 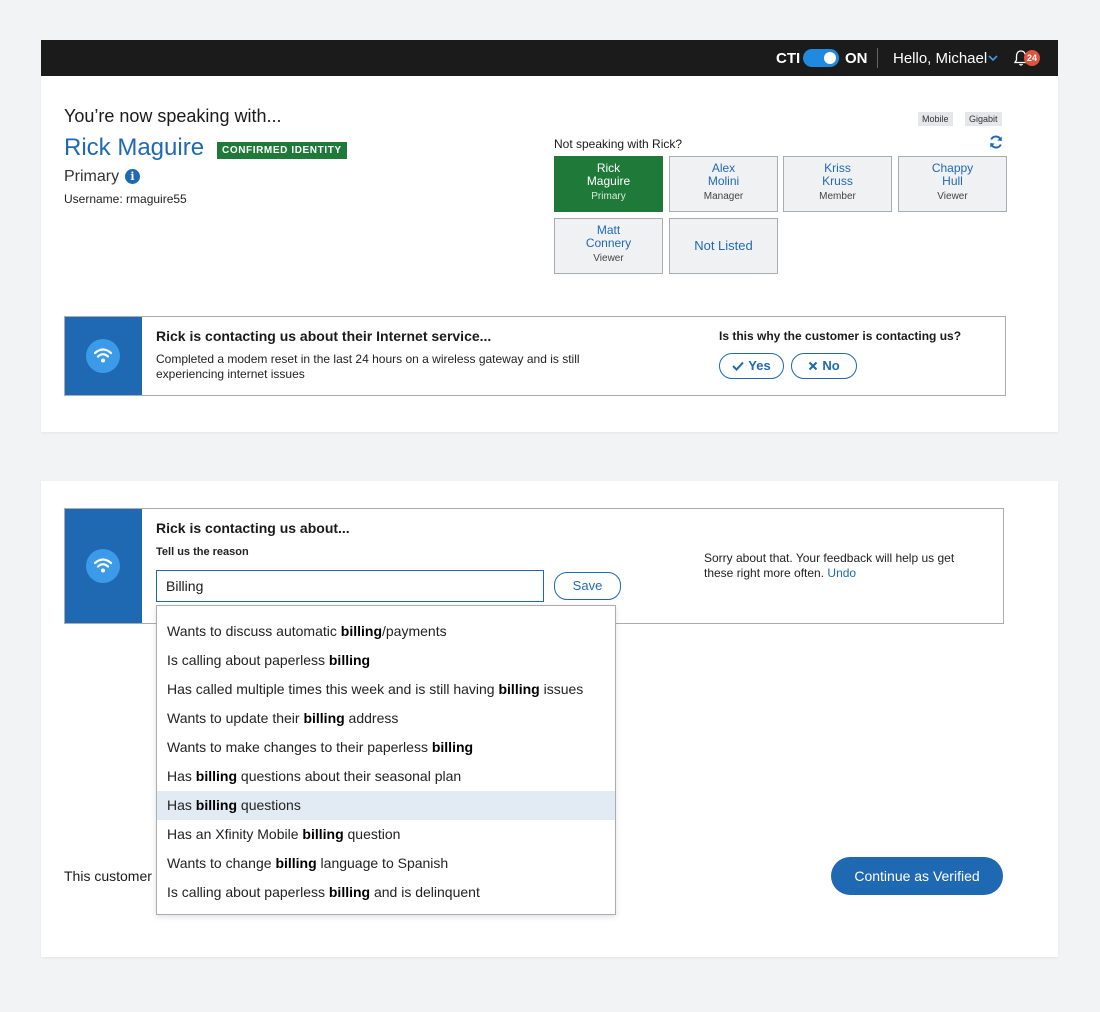 I want to click on customer-username: Username: rmaguire55, so click(x=125, y=199).